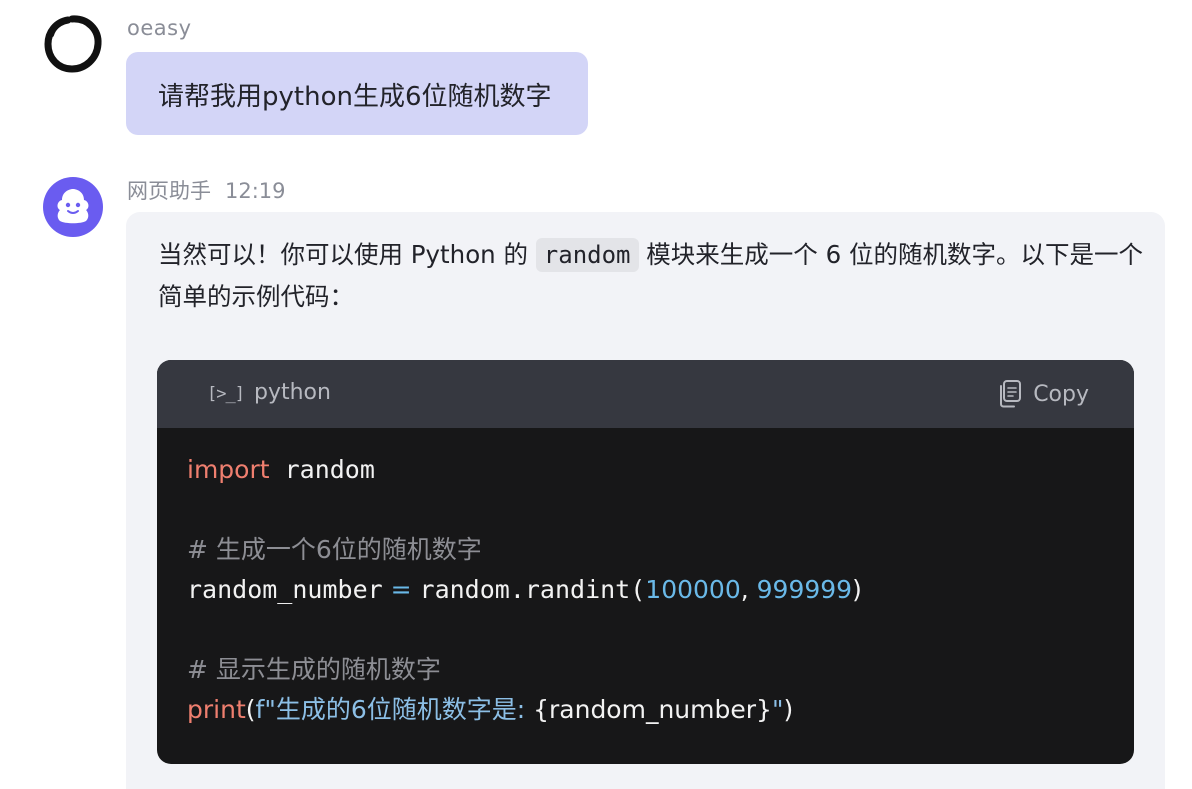  What do you see at coordinates (322, 469) in the screenshot?
I see `code-token: random` at bounding box center [322, 469].